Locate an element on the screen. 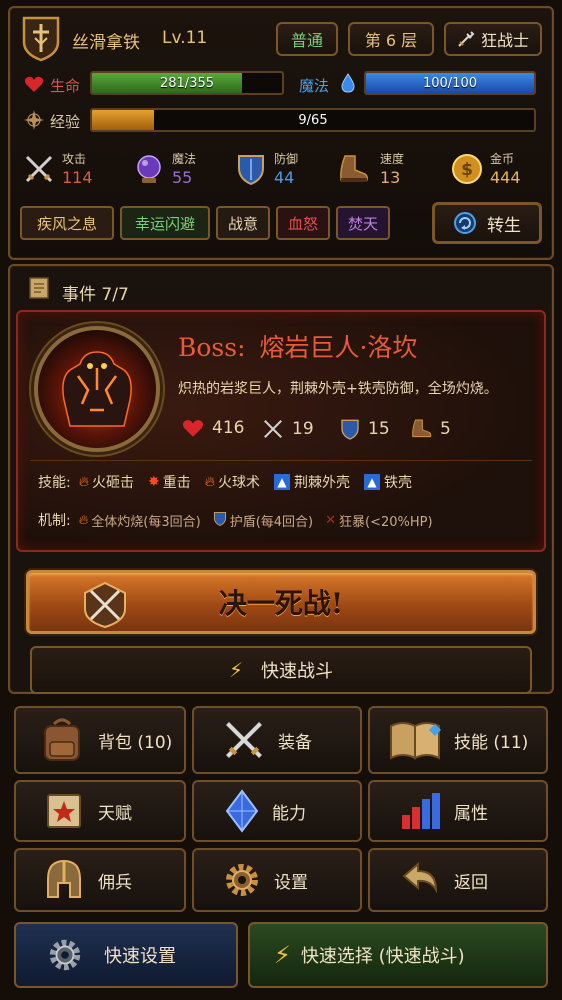 Image resolution: width=562 pixels, height=1000 pixels. fight-button: 决一死战! is located at coordinates (281, 602).